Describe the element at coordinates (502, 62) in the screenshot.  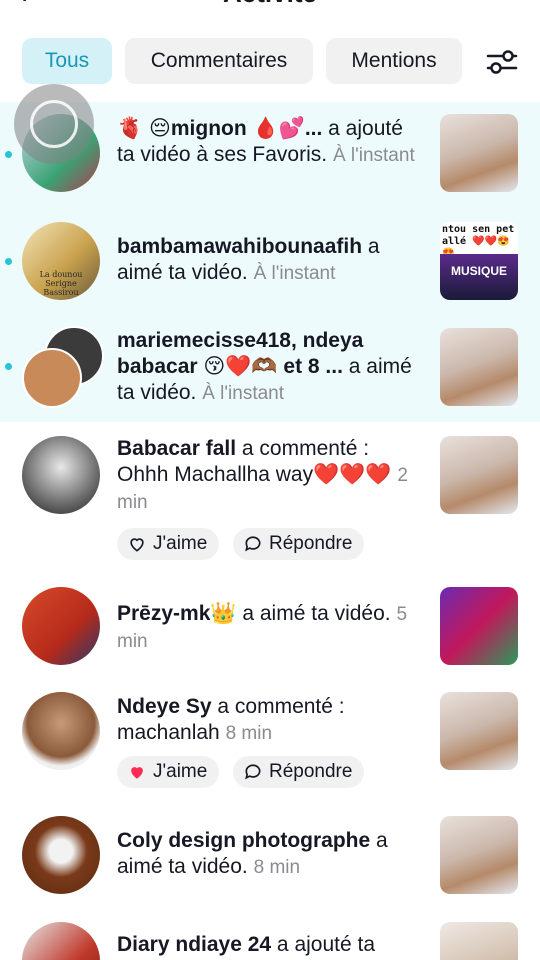
I see `filter-settings-icon` at that location.